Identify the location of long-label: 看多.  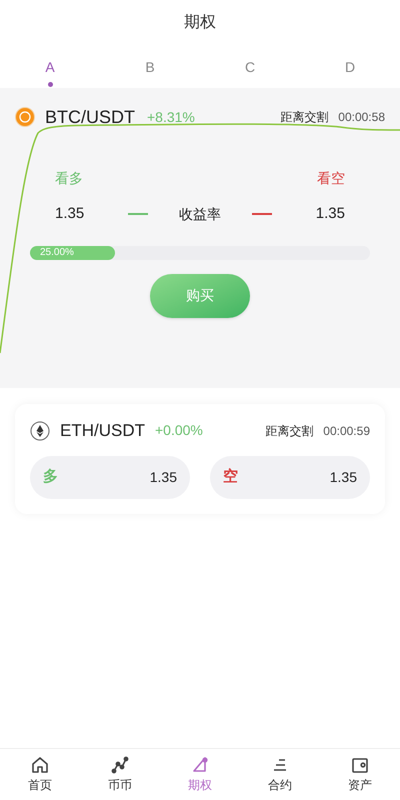
(69, 178).